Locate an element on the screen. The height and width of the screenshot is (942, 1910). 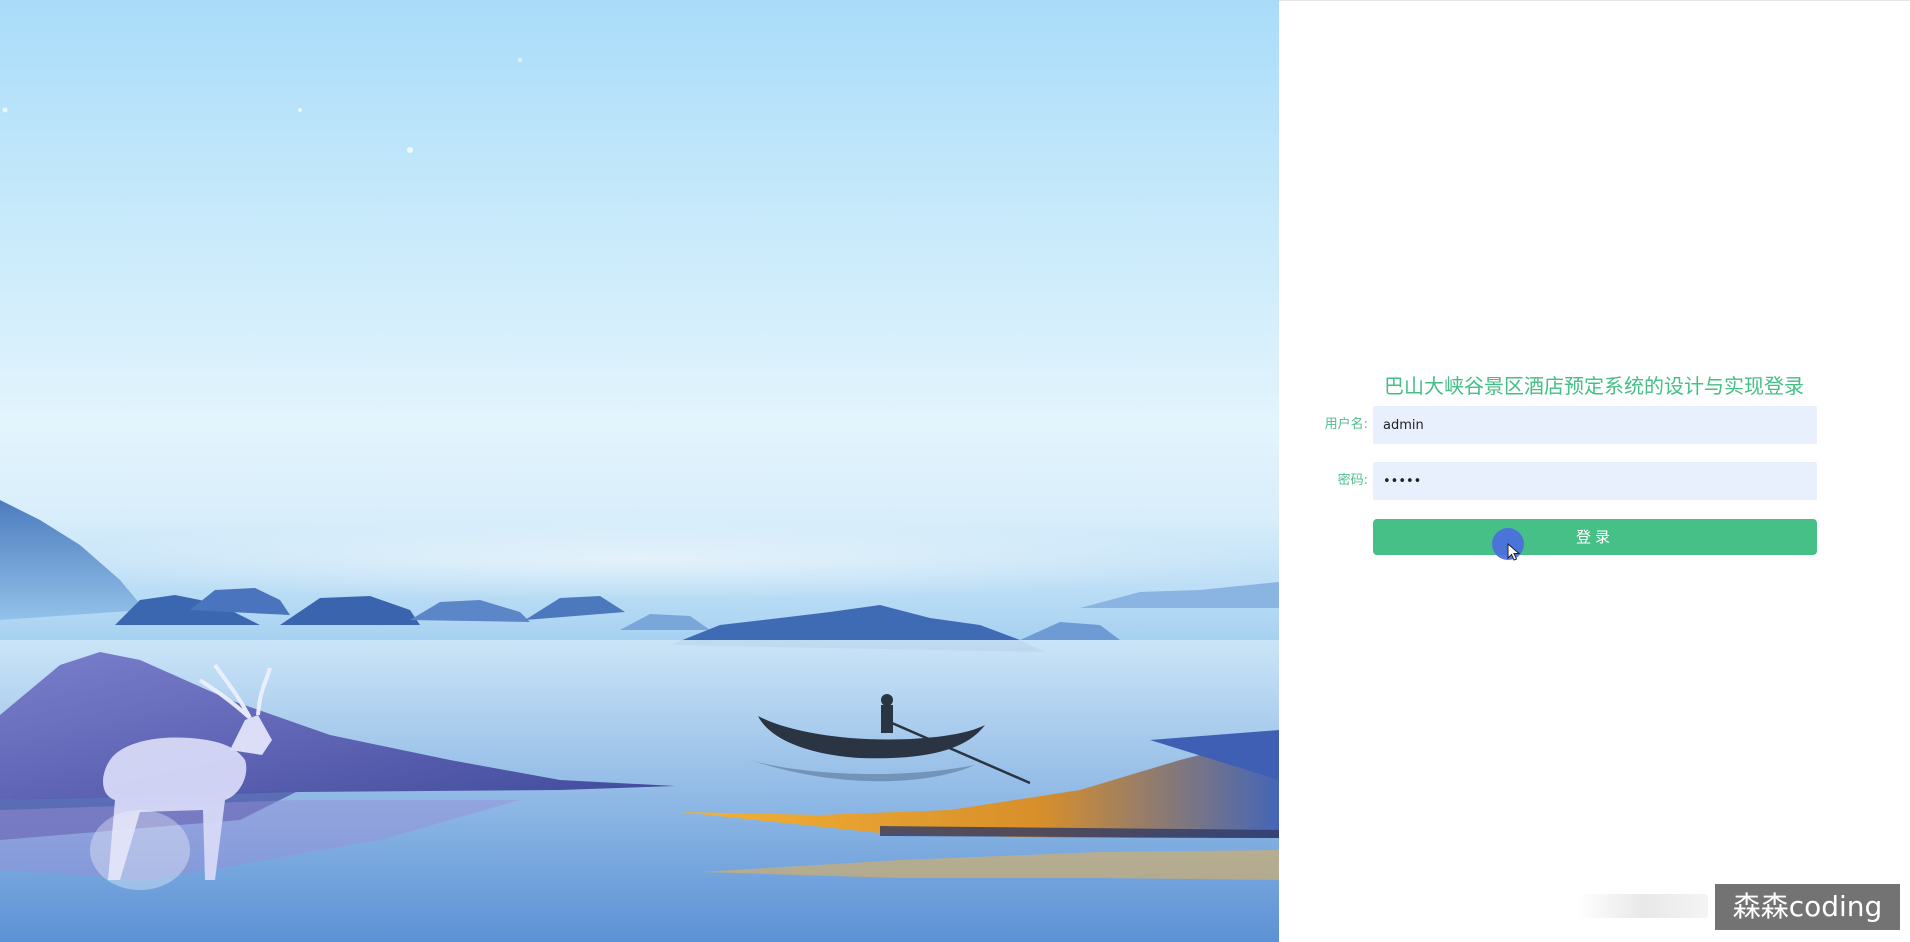
password-input is located at coordinates (1595, 481).